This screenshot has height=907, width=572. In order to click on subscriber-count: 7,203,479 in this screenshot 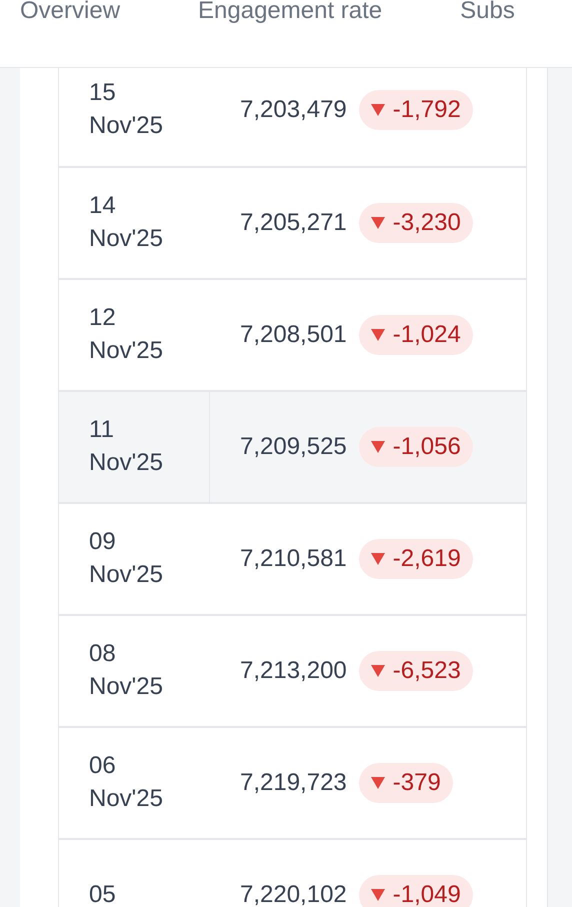, I will do `click(293, 110)`.